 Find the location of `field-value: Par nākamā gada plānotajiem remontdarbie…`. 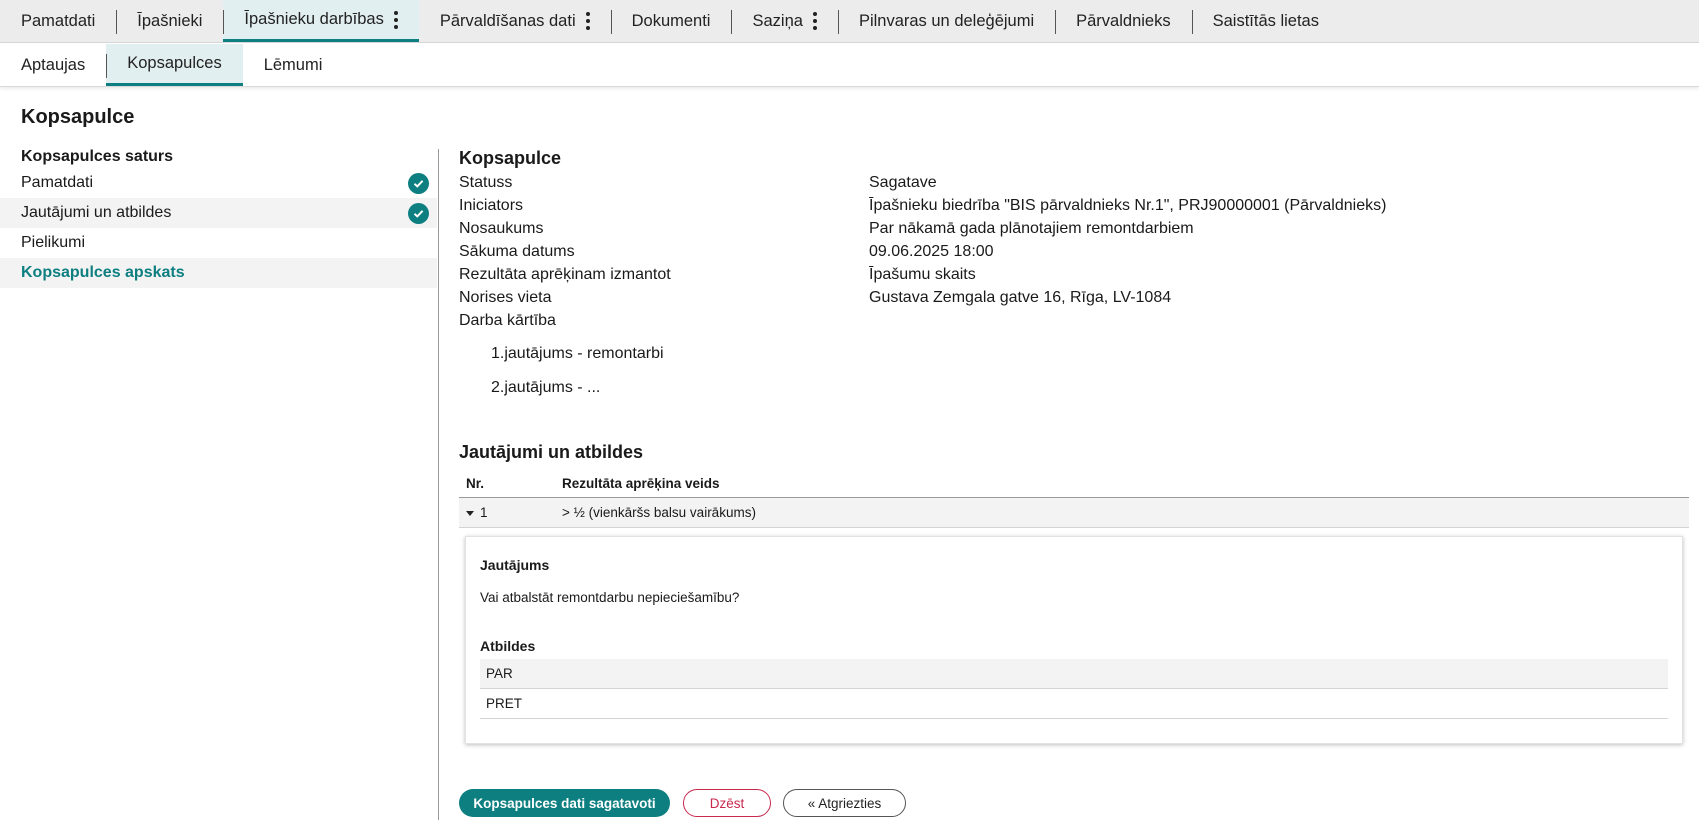

field-value: Par nākamā gada plānotajiem remontdarbie… is located at coordinates (1031, 228).